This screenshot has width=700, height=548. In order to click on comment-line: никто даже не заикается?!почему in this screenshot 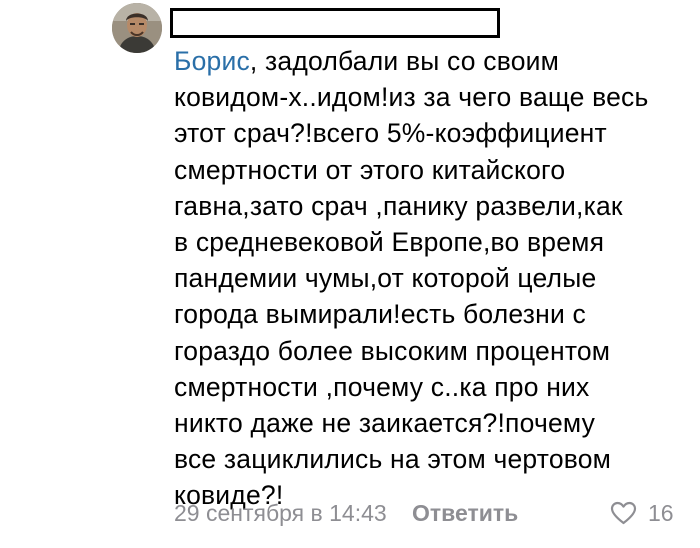, I will do `click(385, 422)`.